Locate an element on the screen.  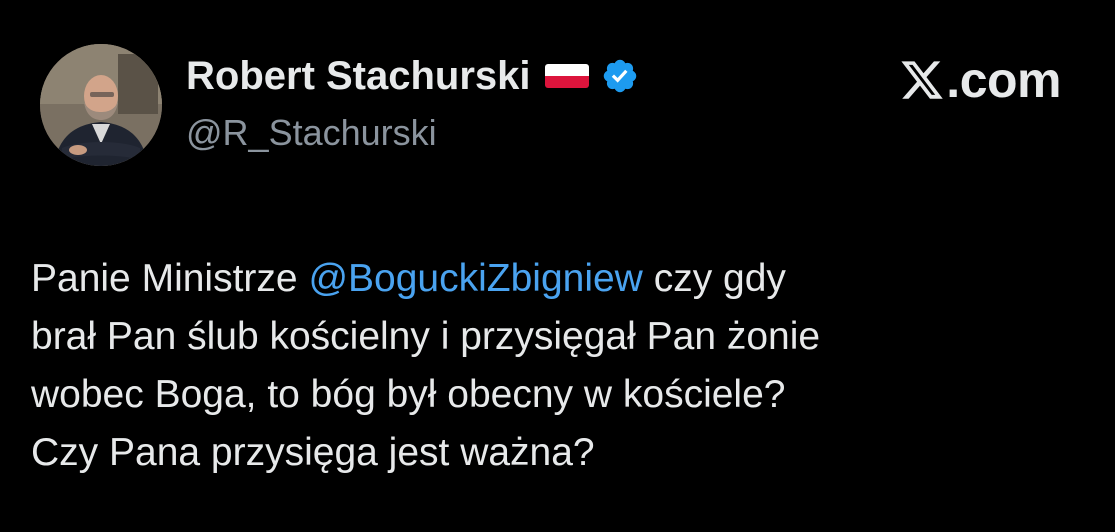
name-row: Robert Stachurski is located at coordinates (412, 76).